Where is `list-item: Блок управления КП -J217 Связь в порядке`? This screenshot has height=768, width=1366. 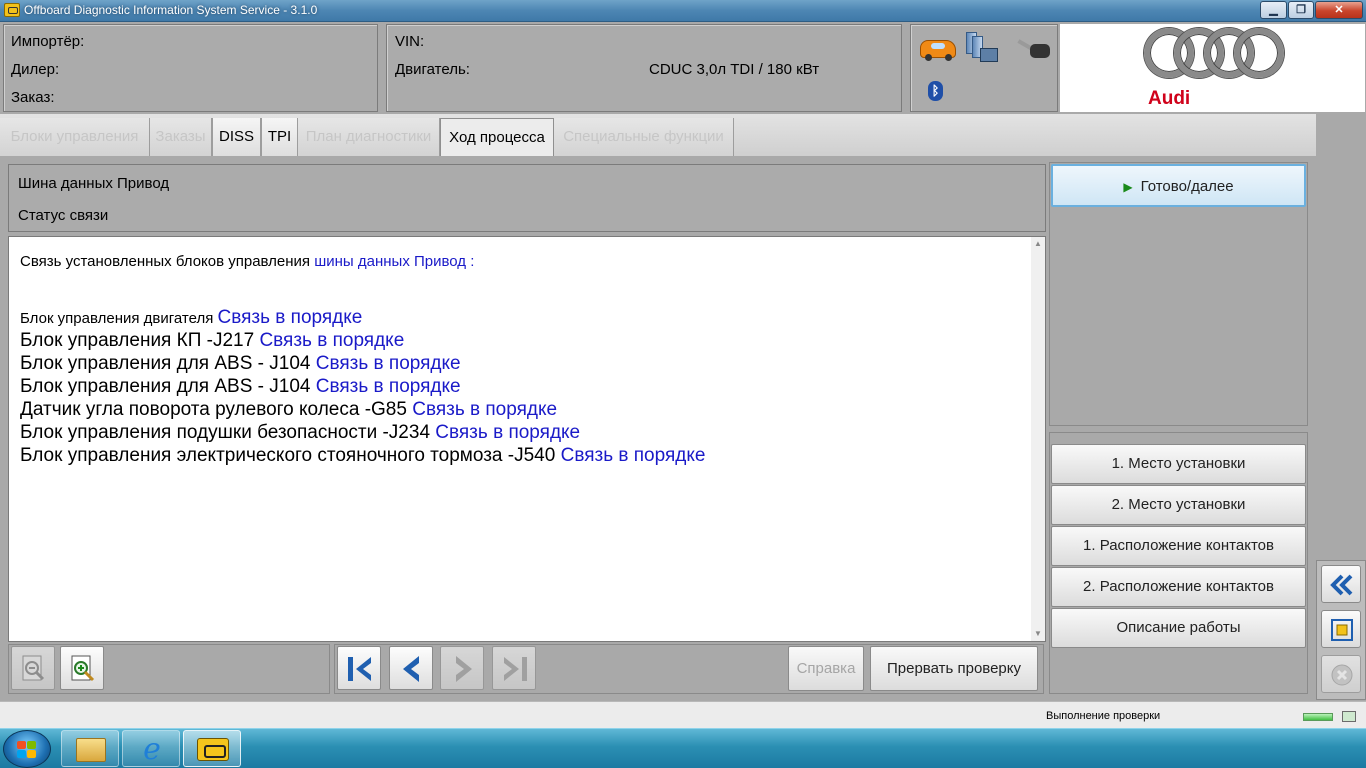
list-item: Блок управления КП -J217 Связь в порядке is located at coordinates (212, 341).